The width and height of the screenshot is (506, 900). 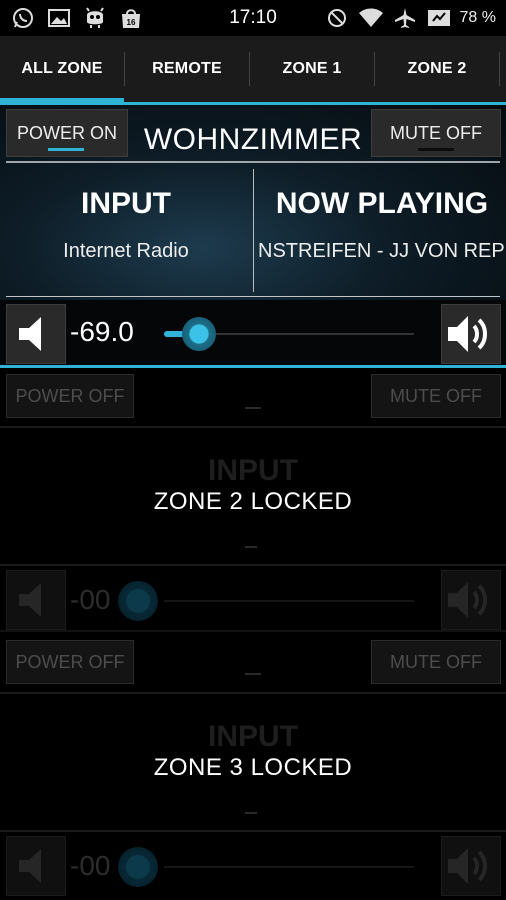 What do you see at coordinates (253, 831) in the screenshot?
I see `zone-3-info-divider` at bounding box center [253, 831].